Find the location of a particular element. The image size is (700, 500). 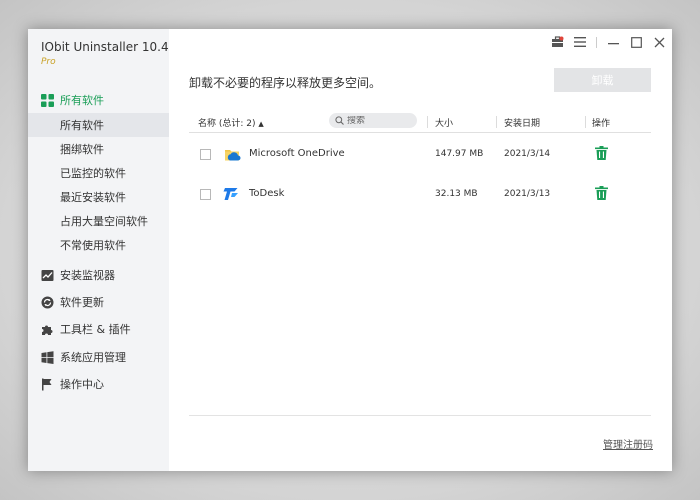

app-install-date: 2021/3/14 is located at coordinates (527, 154).